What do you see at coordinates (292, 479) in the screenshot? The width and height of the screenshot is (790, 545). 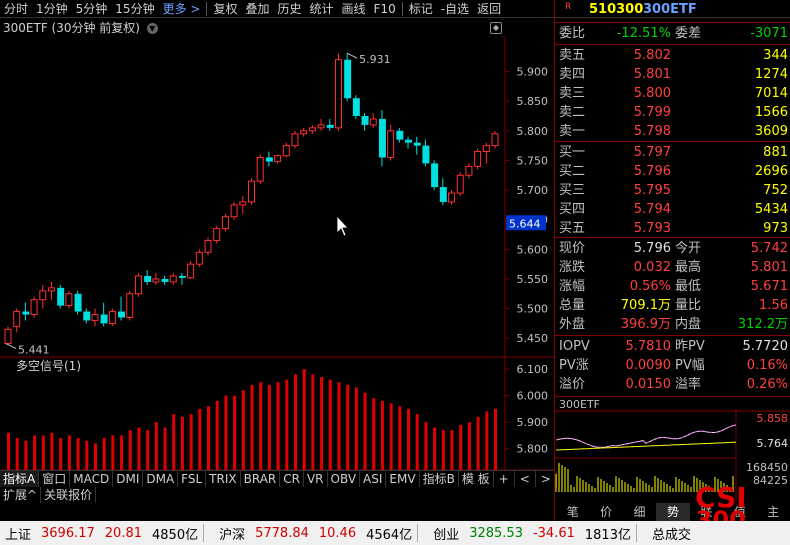 I see `indicator-tab-8: CR` at bounding box center [292, 479].